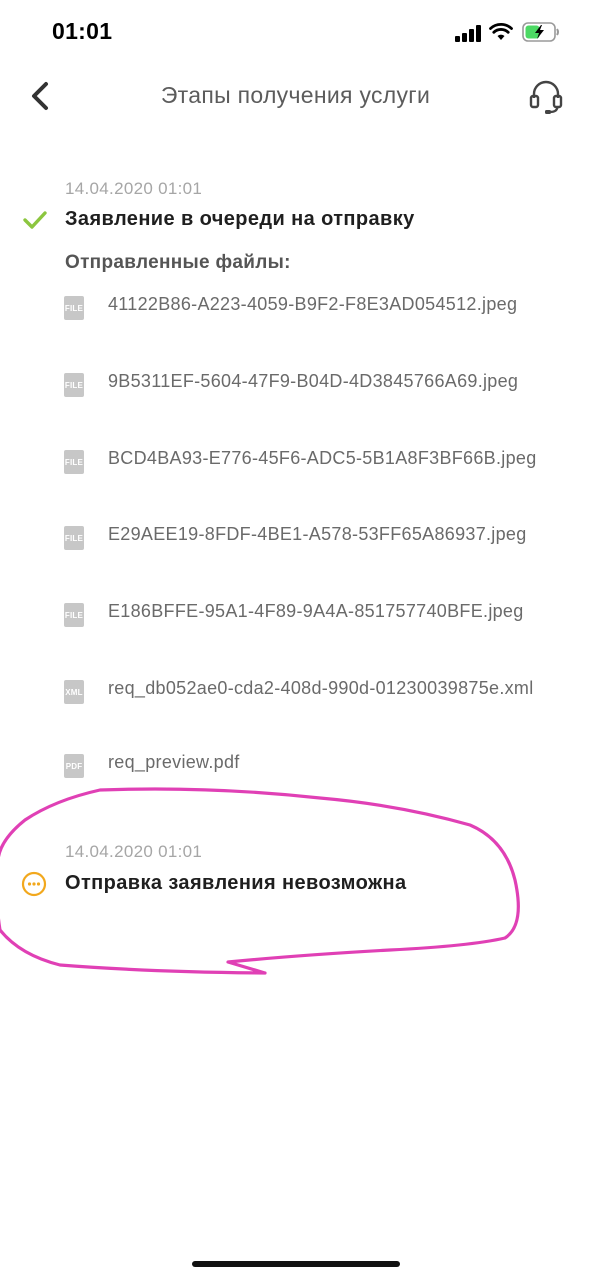 The height and width of the screenshot is (1280, 591). What do you see at coordinates (174, 762) in the screenshot?
I see `file-name: req_preview.pdf` at bounding box center [174, 762].